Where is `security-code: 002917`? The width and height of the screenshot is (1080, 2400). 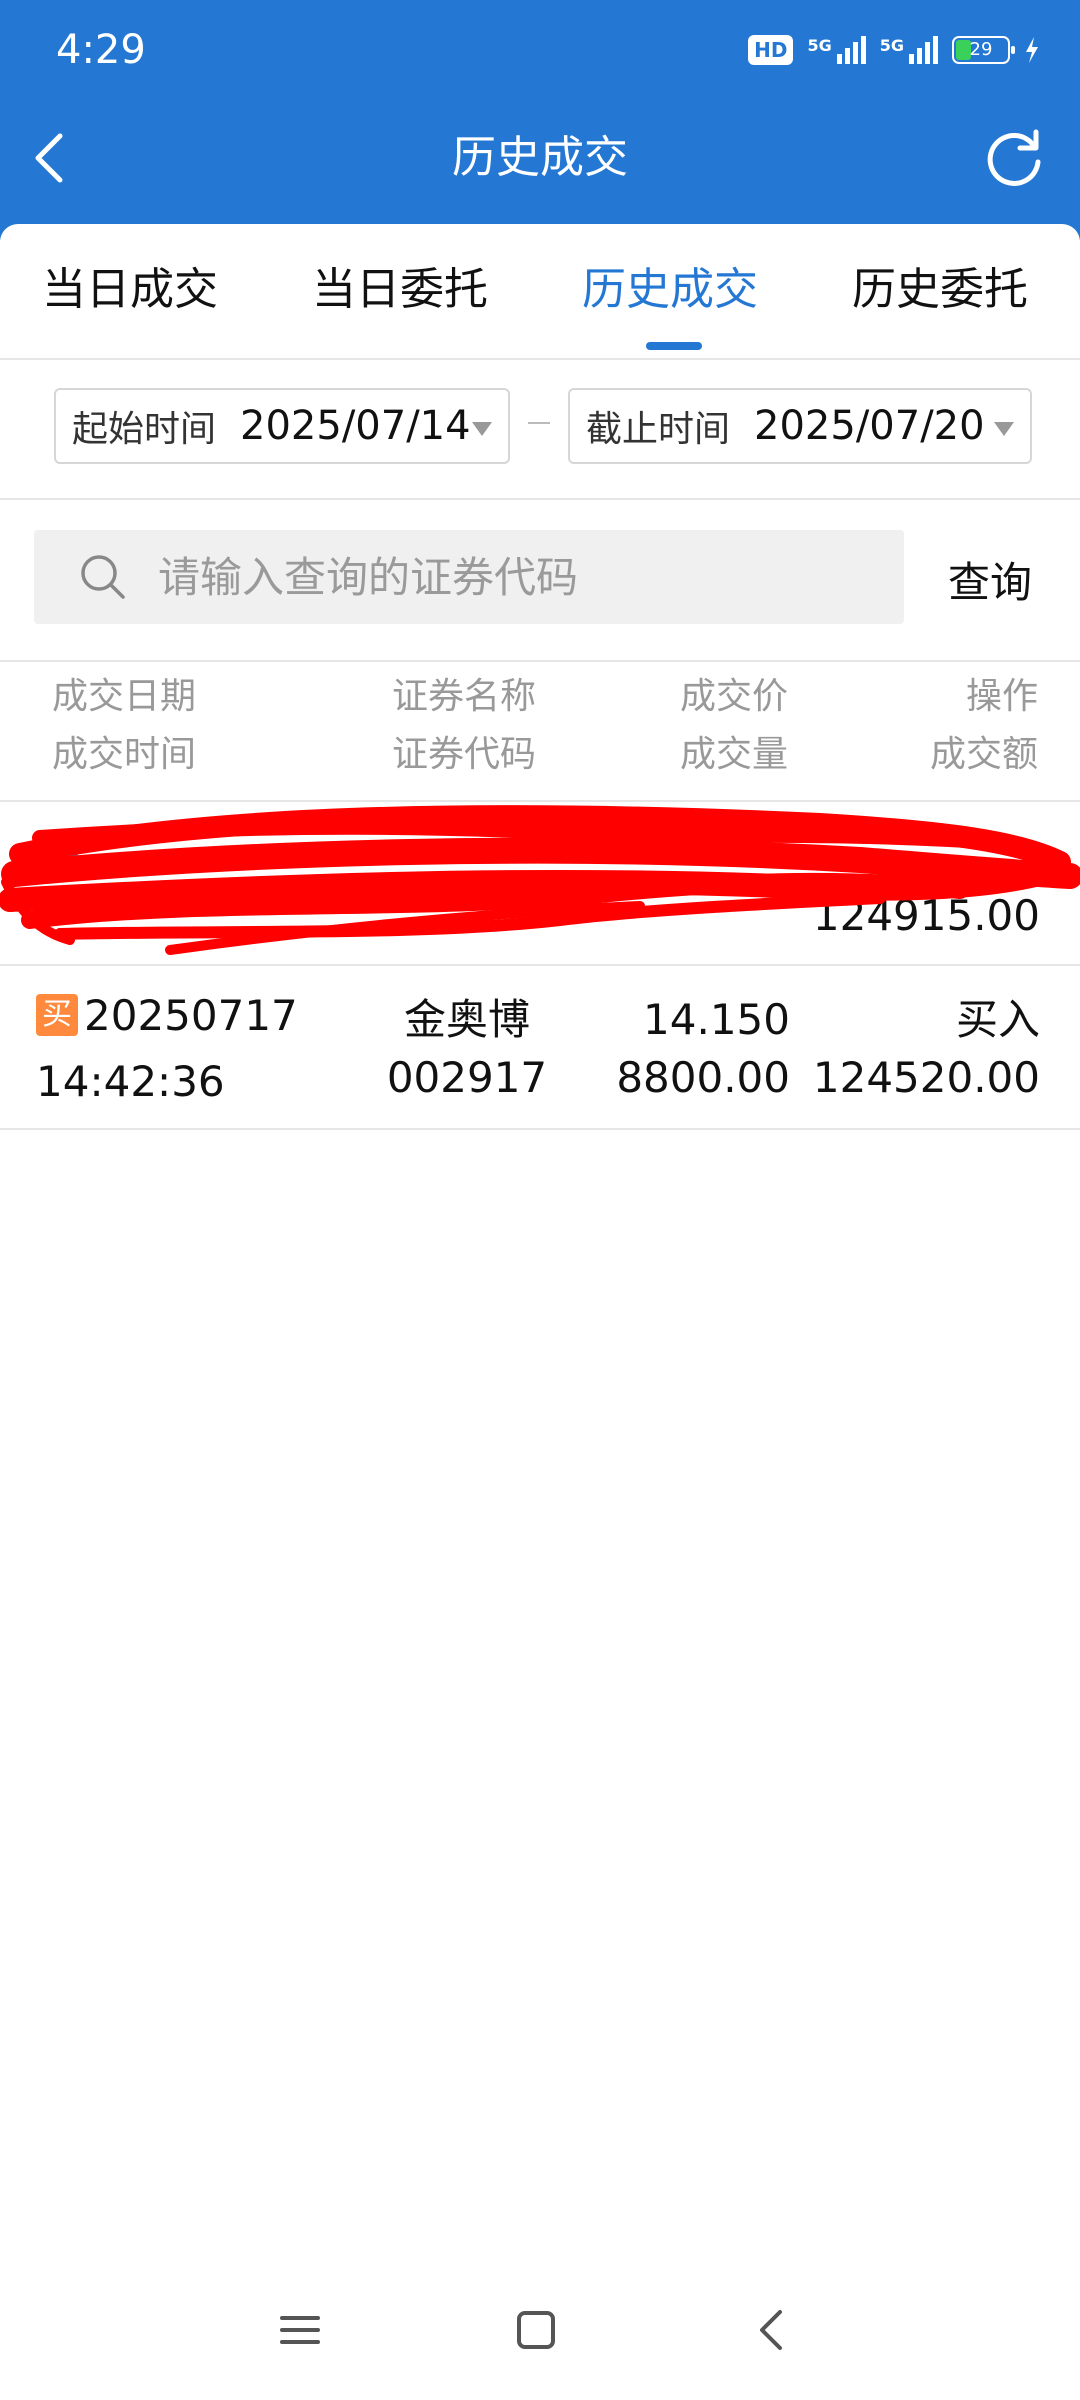
security-code: 002917 is located at coordinates (467, 1077).